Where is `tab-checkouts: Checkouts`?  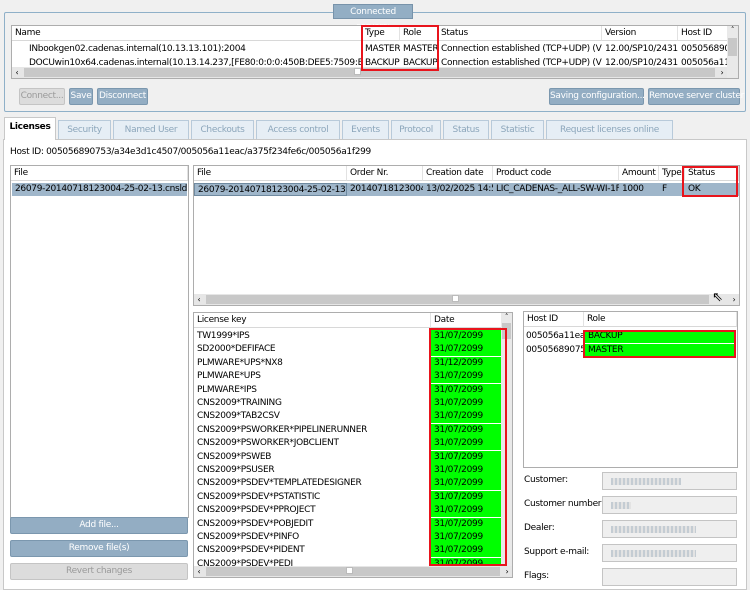 tab-checkouts: Checkouts is located at coordinates (222, 129).